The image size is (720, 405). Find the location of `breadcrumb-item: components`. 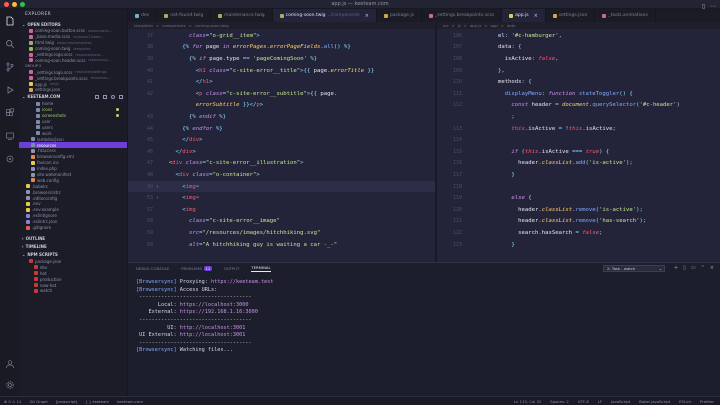

breadcrumb-item: components is located at coordinates (173, 25).